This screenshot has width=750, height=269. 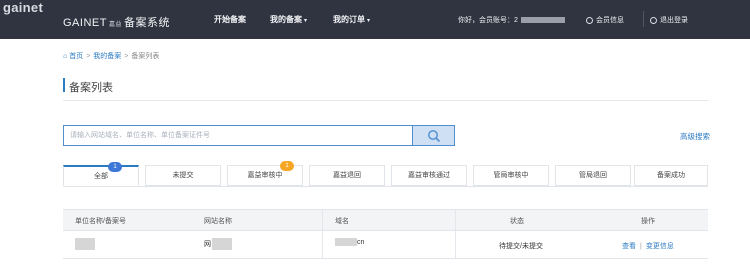 I want to click on tab-label: 嘉益退回, so click(x=347, y=175).